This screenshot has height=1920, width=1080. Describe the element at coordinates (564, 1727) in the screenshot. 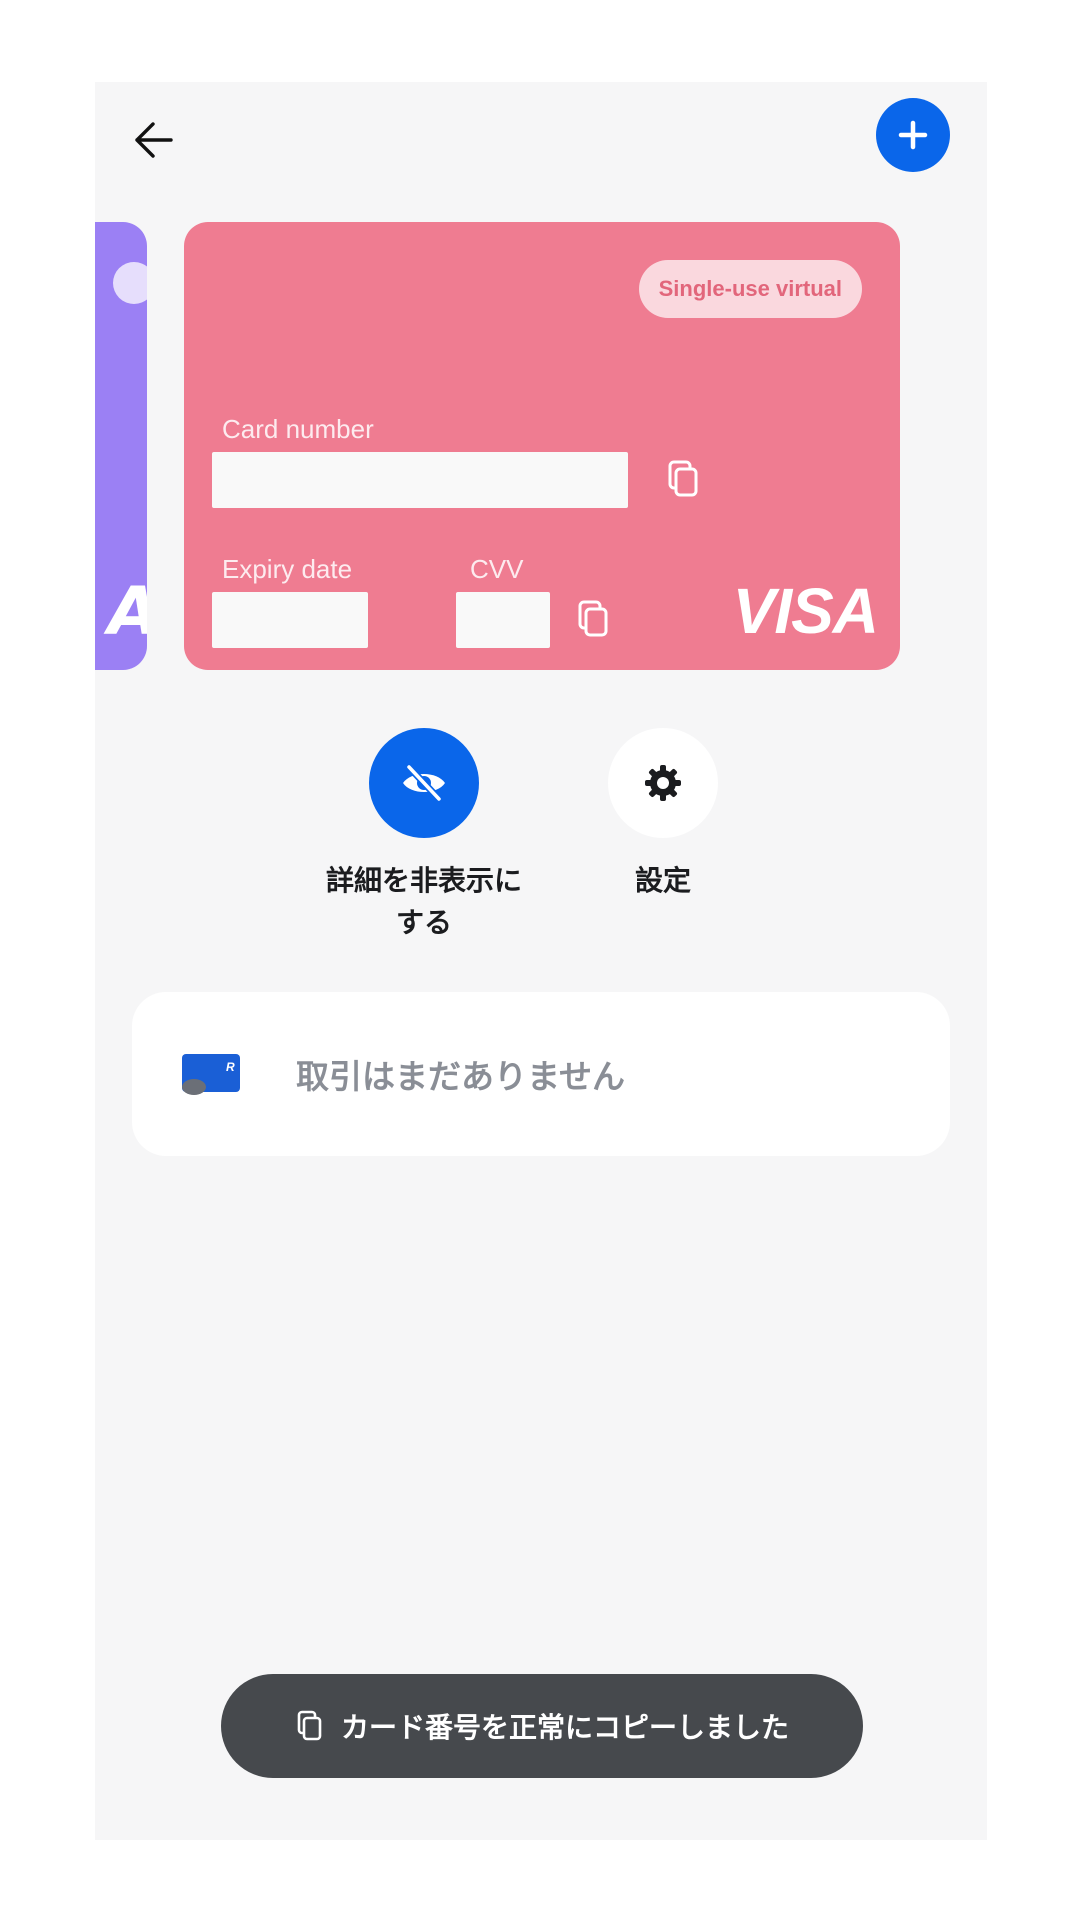

I see `toast-text: カード番号を正常にコピーしました` at that location.